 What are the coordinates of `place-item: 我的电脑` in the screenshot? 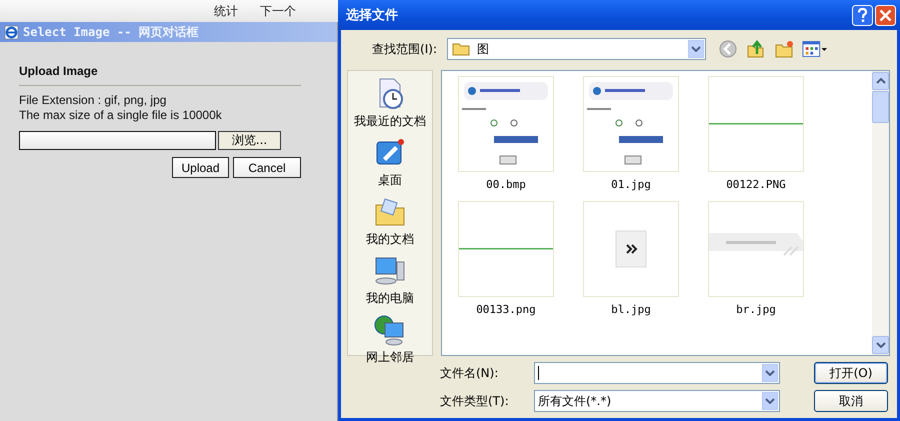 It's located at (390, 280).